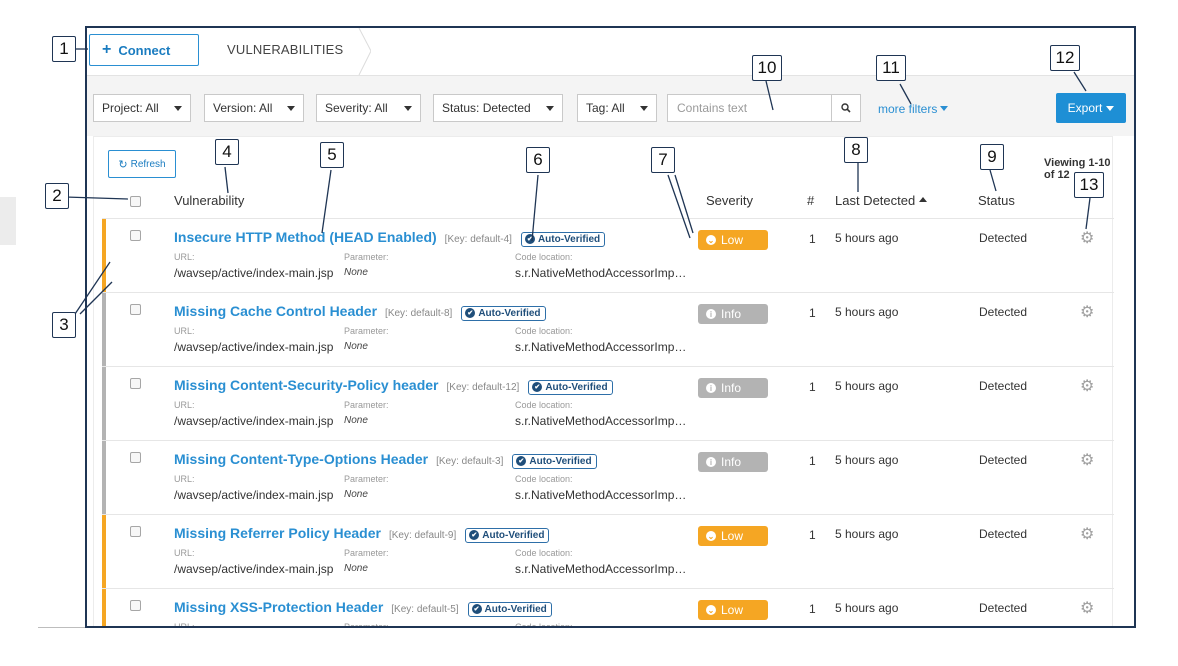 The width and height of the screenshot is (1178, 666). I want to click on column-header-last-detected: Last Detected, so click(881, 200).